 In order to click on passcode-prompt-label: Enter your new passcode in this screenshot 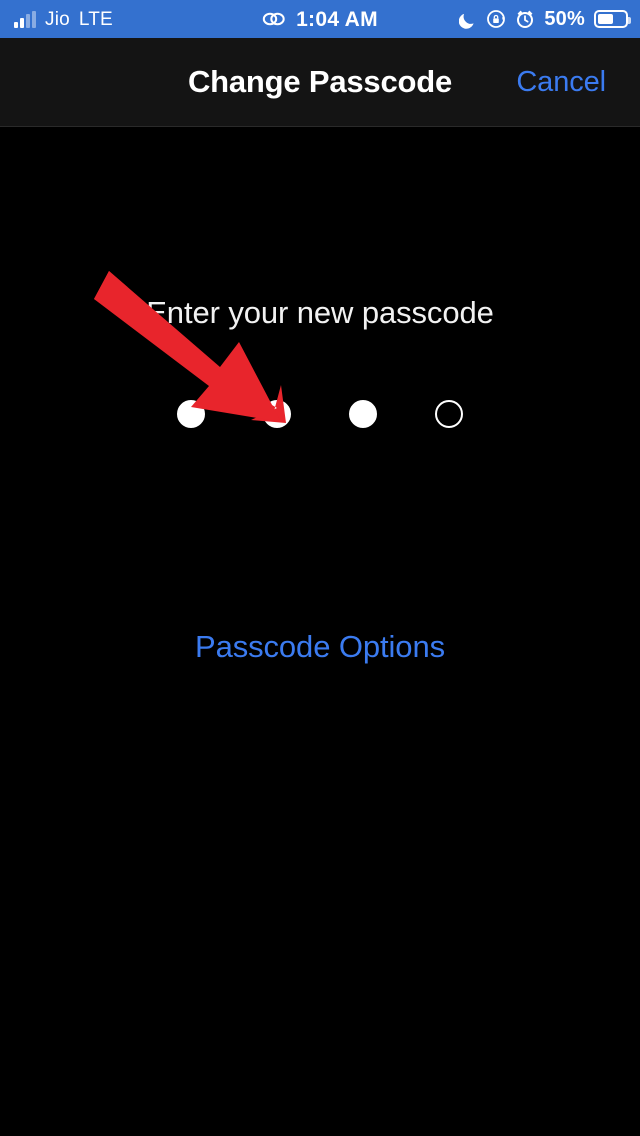, I will do `click(320, 312)`.